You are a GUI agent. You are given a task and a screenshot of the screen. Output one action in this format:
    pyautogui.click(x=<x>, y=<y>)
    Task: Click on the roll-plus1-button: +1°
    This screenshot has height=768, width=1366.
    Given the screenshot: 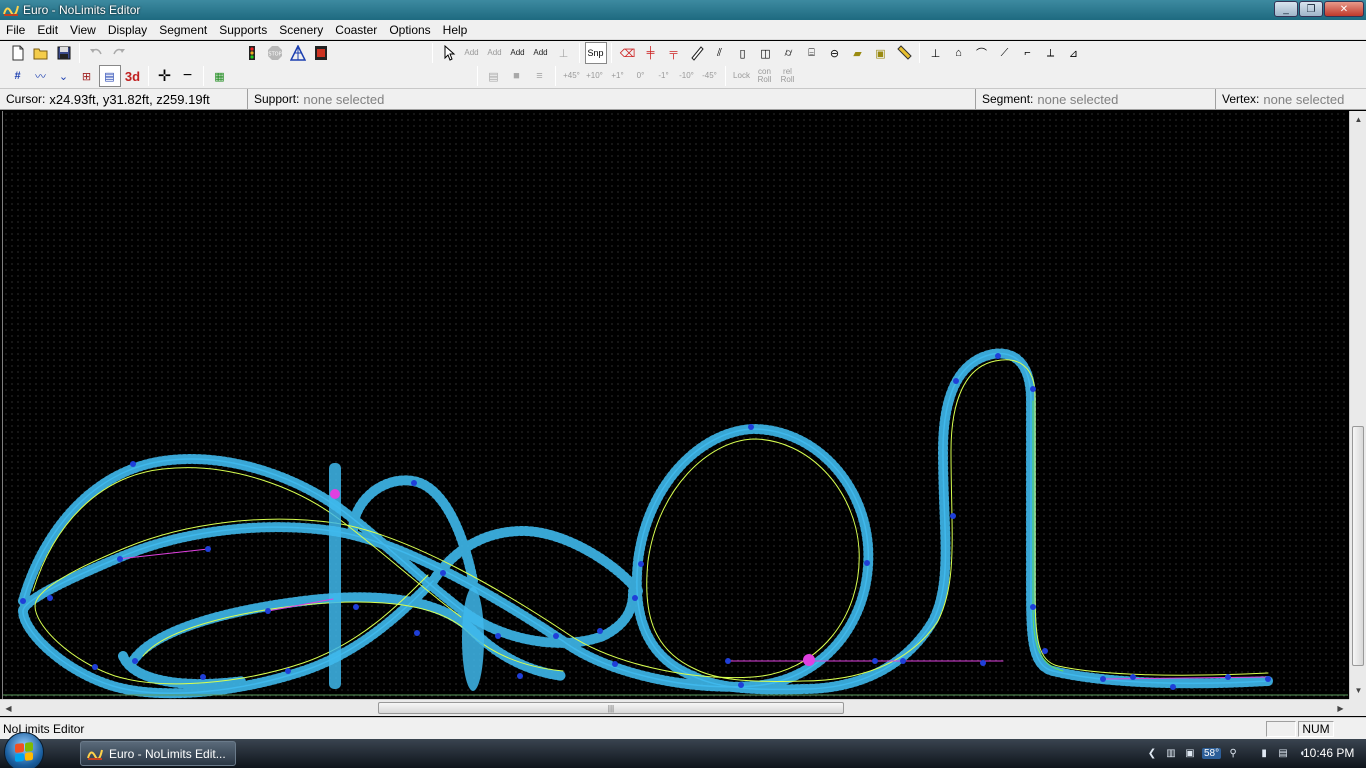 What is the action you would take?
    pyautogui.click(x=618, y=76)
    